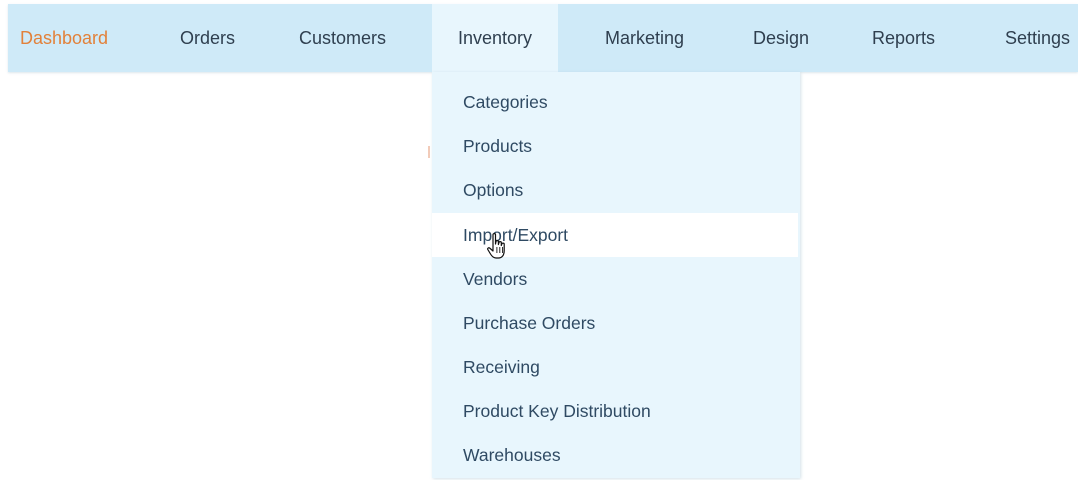  Describe the element at coordinates (429, 152) in the screenshot. I see `background-artifact` at that location.